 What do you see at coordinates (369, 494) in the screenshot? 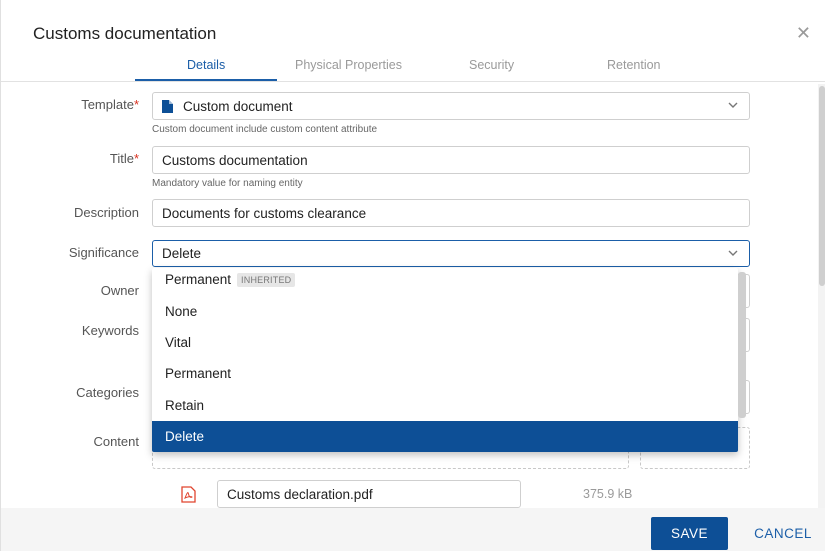
I see `file-name-input: Customs declaration.pdf` at bounding box center [369, 494].